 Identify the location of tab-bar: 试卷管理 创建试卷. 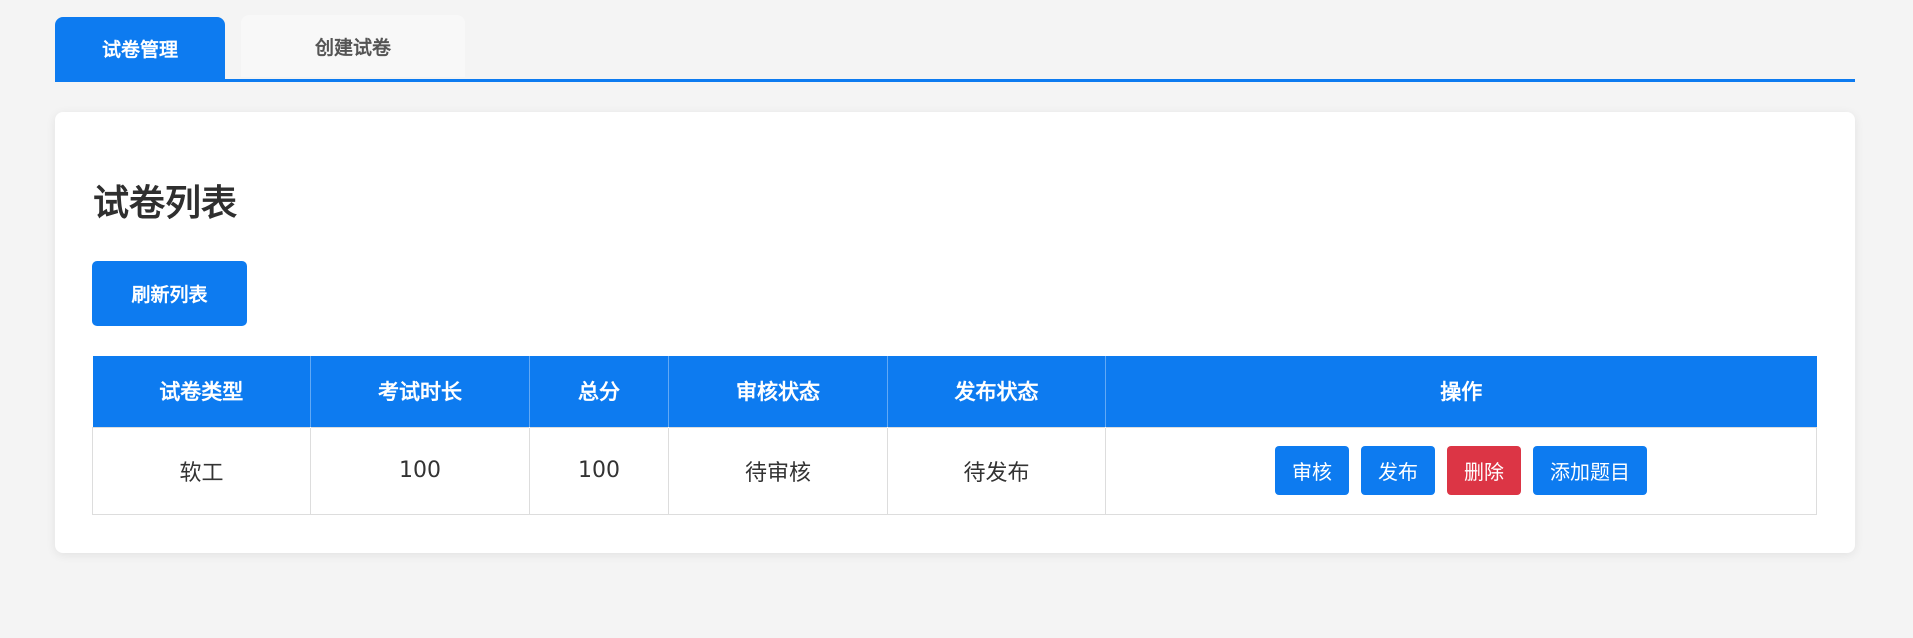
(955, 48).